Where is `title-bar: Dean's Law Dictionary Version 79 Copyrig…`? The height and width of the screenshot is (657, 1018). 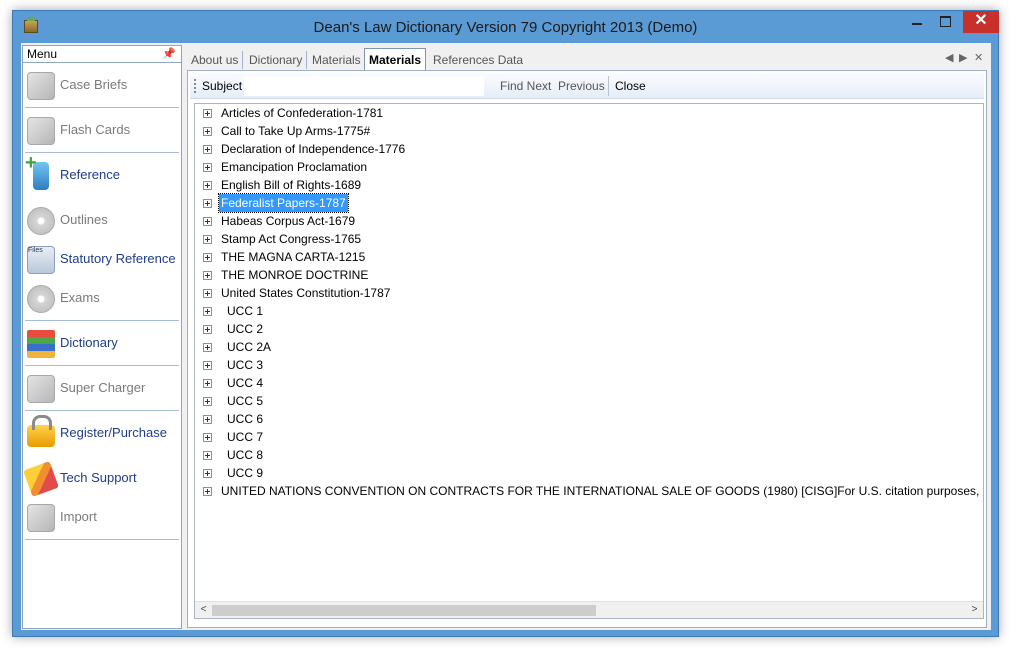
title-bar: Dean's Law Dictionary Version 79 Copyrig… is located at coordinates (506, 27).